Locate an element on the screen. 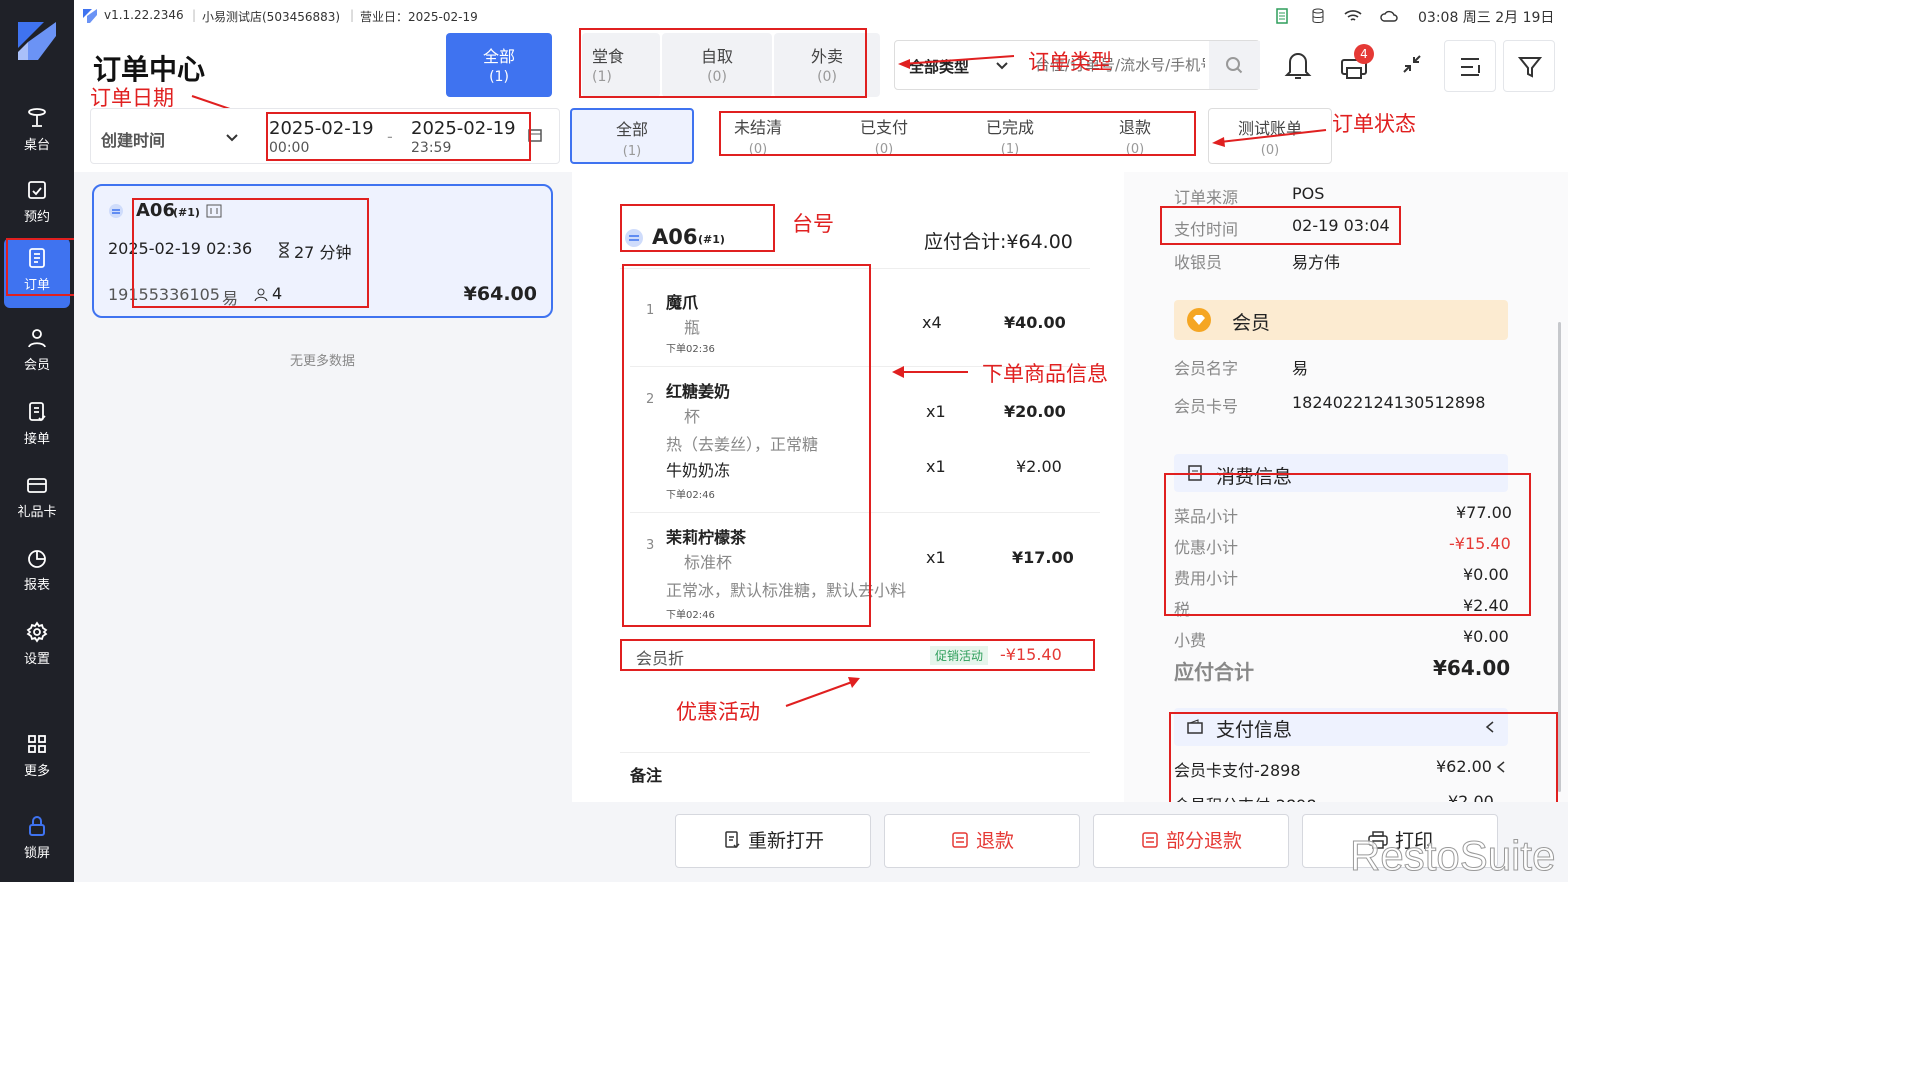 The image size is (1920, 1080). printer-queue-button: 4 is located at coordinates (1356, 64).